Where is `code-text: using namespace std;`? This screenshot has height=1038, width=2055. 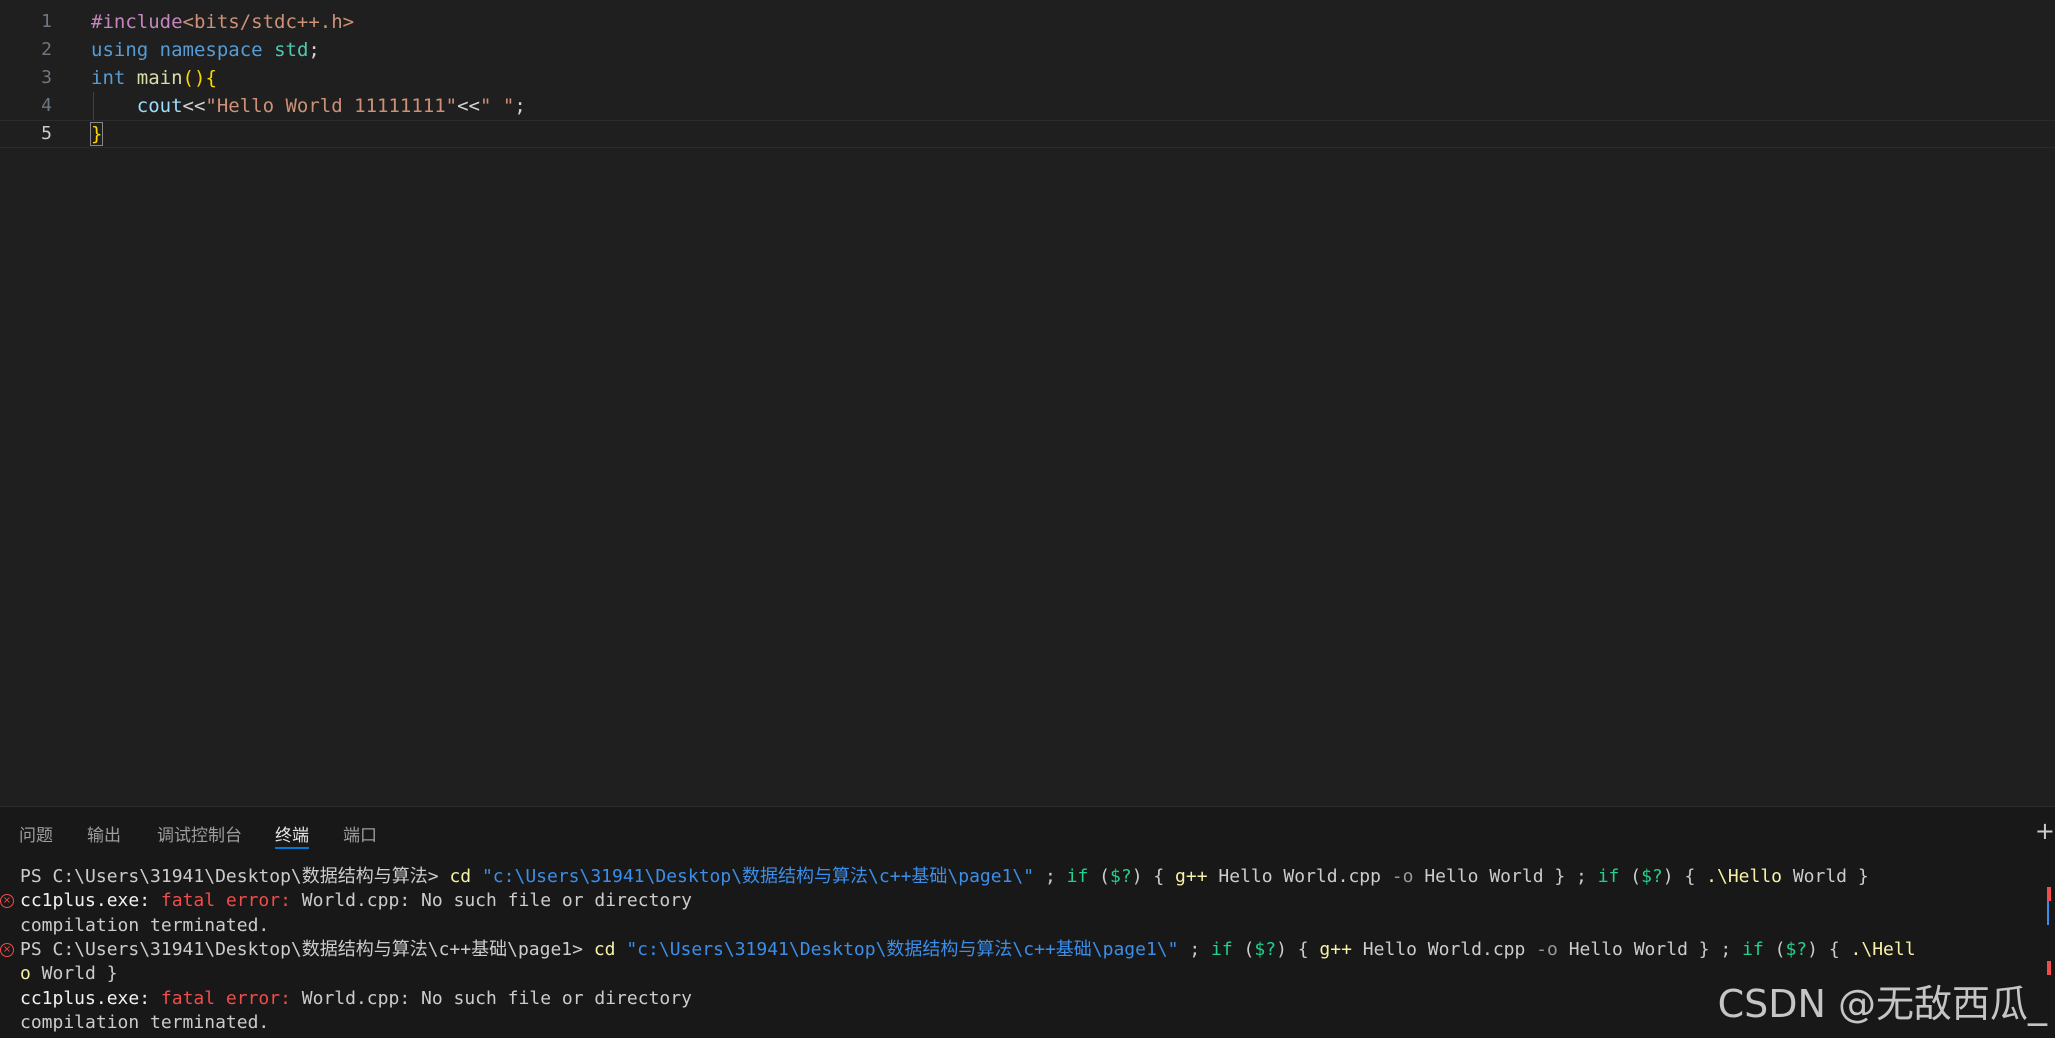
code-text: using namespace std; is located at coordinates (205, 50).